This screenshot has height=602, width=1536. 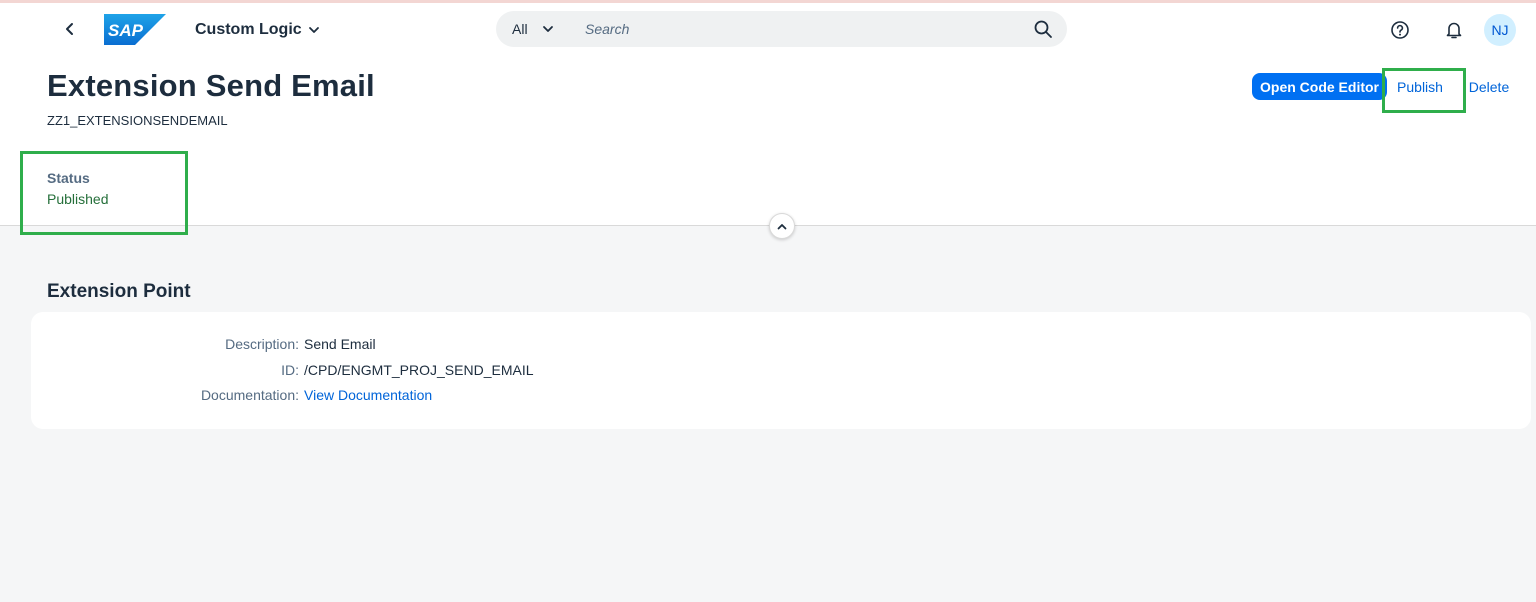 I want to click on user-avatar: NJ, so click(x=1500, y=30).